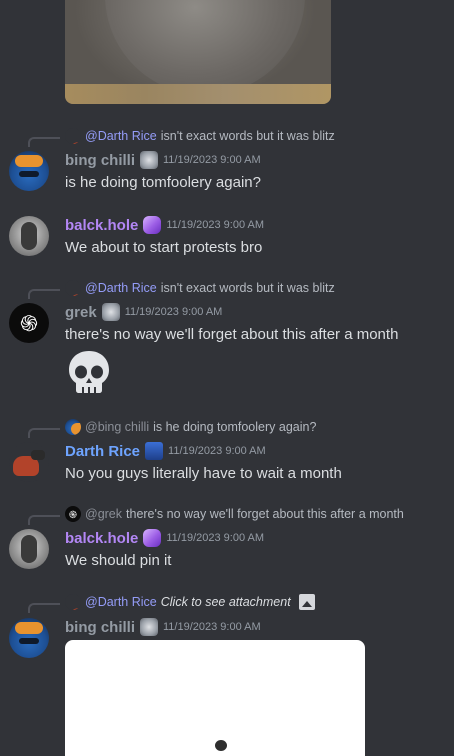  What do you see at coordinates (235, 427) in the screenshot?
I see `reply-text: is he doing tomfoolery again?` at bounding box center [235, 427].